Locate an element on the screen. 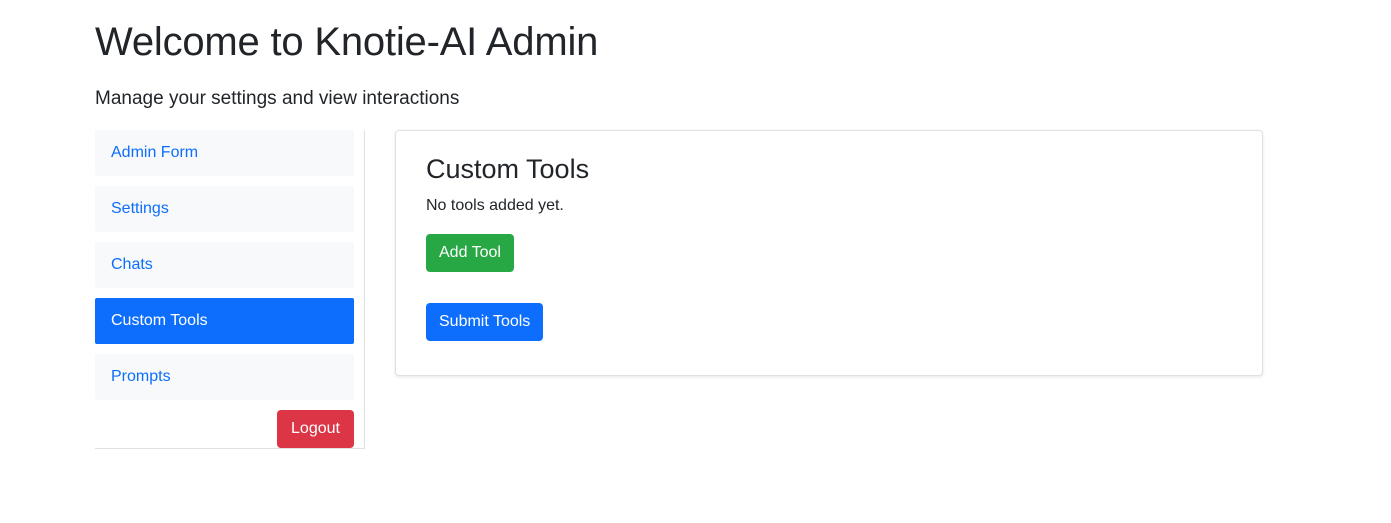  add-tool-button: Add Tool is located at coordinates (470, 253).